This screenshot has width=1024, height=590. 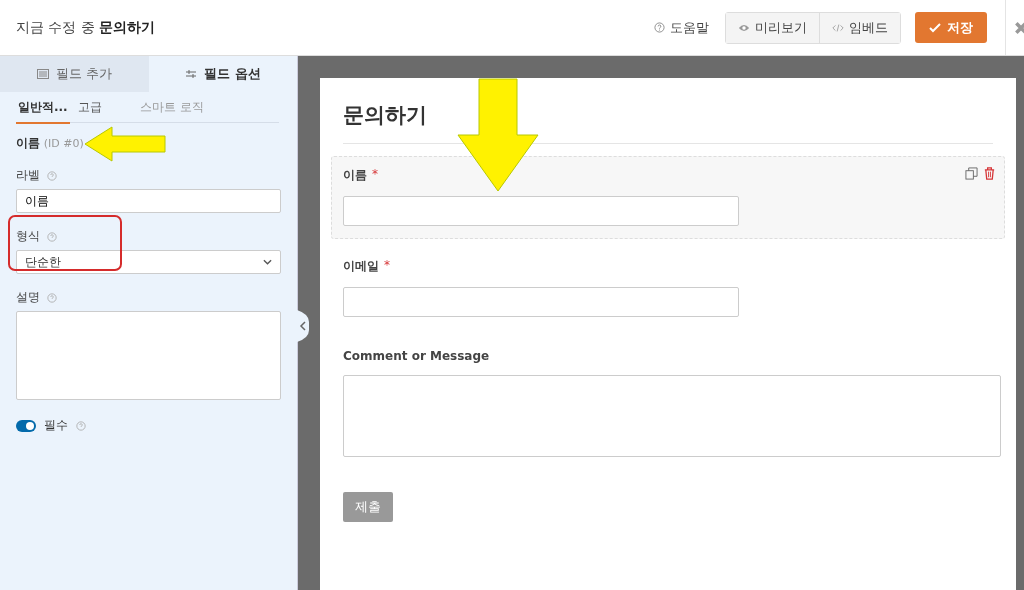 I want to click on field-label: 설명, so click(x=28, y=297).